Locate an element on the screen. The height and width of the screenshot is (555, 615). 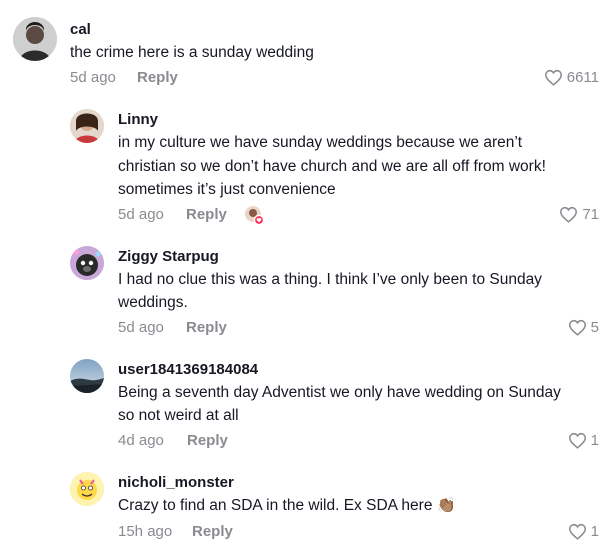
like-count: 71 is located at coordinates (590, 214).